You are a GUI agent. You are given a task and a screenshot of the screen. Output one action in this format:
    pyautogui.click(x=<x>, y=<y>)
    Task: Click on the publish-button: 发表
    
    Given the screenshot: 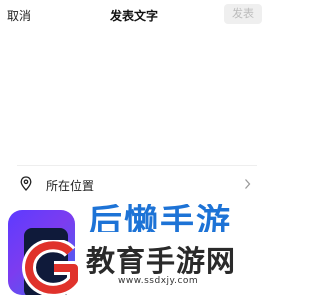 What is the action you would take?
    pyautogui.click(x=243, y=14)
    